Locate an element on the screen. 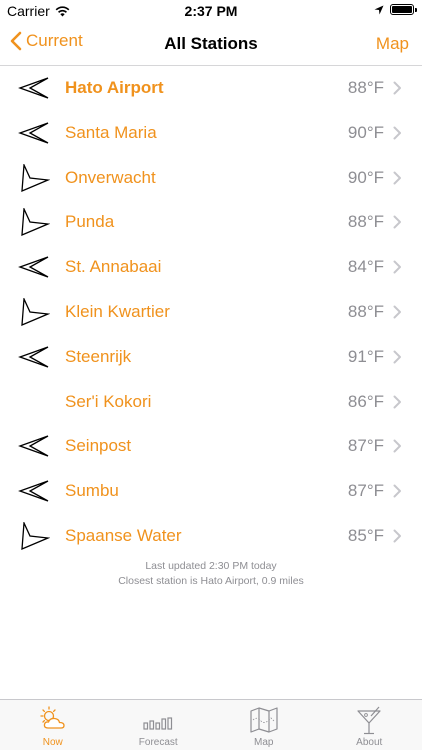 Image resolution: width=422 pixels, height=750 pixels. station-name: St. Annabaai is located at coordinates (113, 267).